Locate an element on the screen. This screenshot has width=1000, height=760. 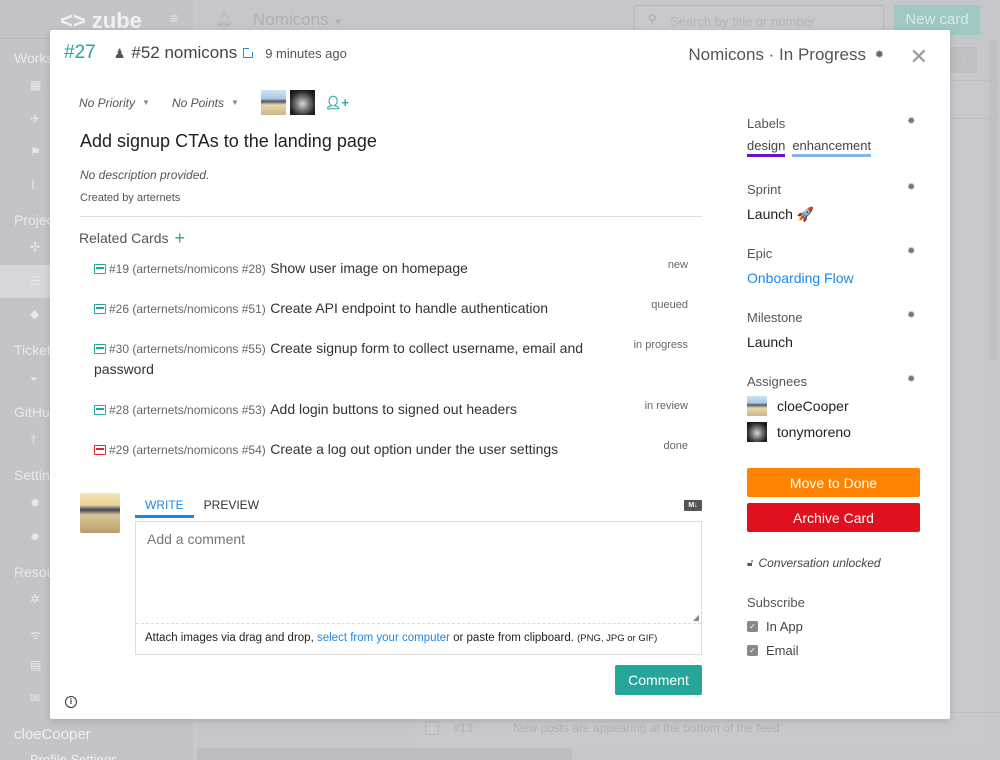
add-assignee-icon: 👤︎+ is located at coordinates (337, 103).